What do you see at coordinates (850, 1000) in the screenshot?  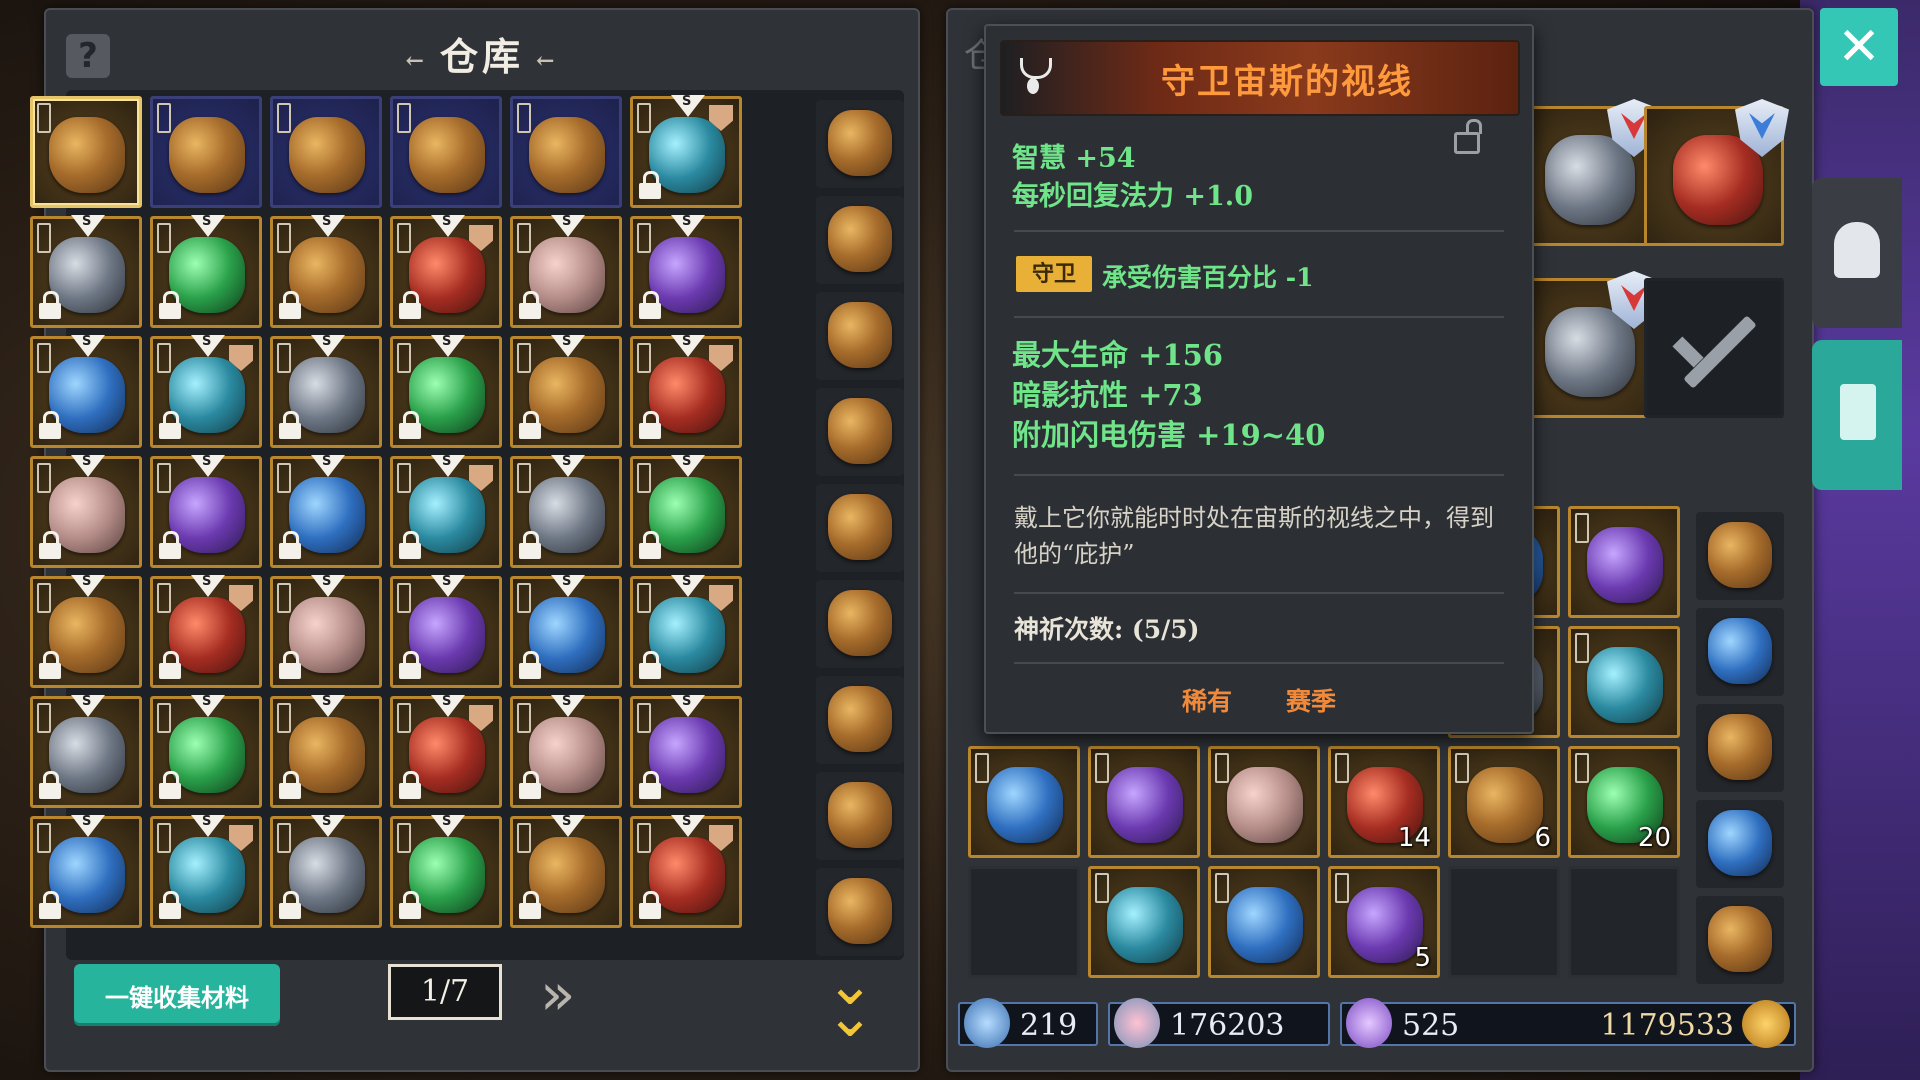 I see `scroll-down-button: ⌄ ⌄` at bounding box center [850, 1000].